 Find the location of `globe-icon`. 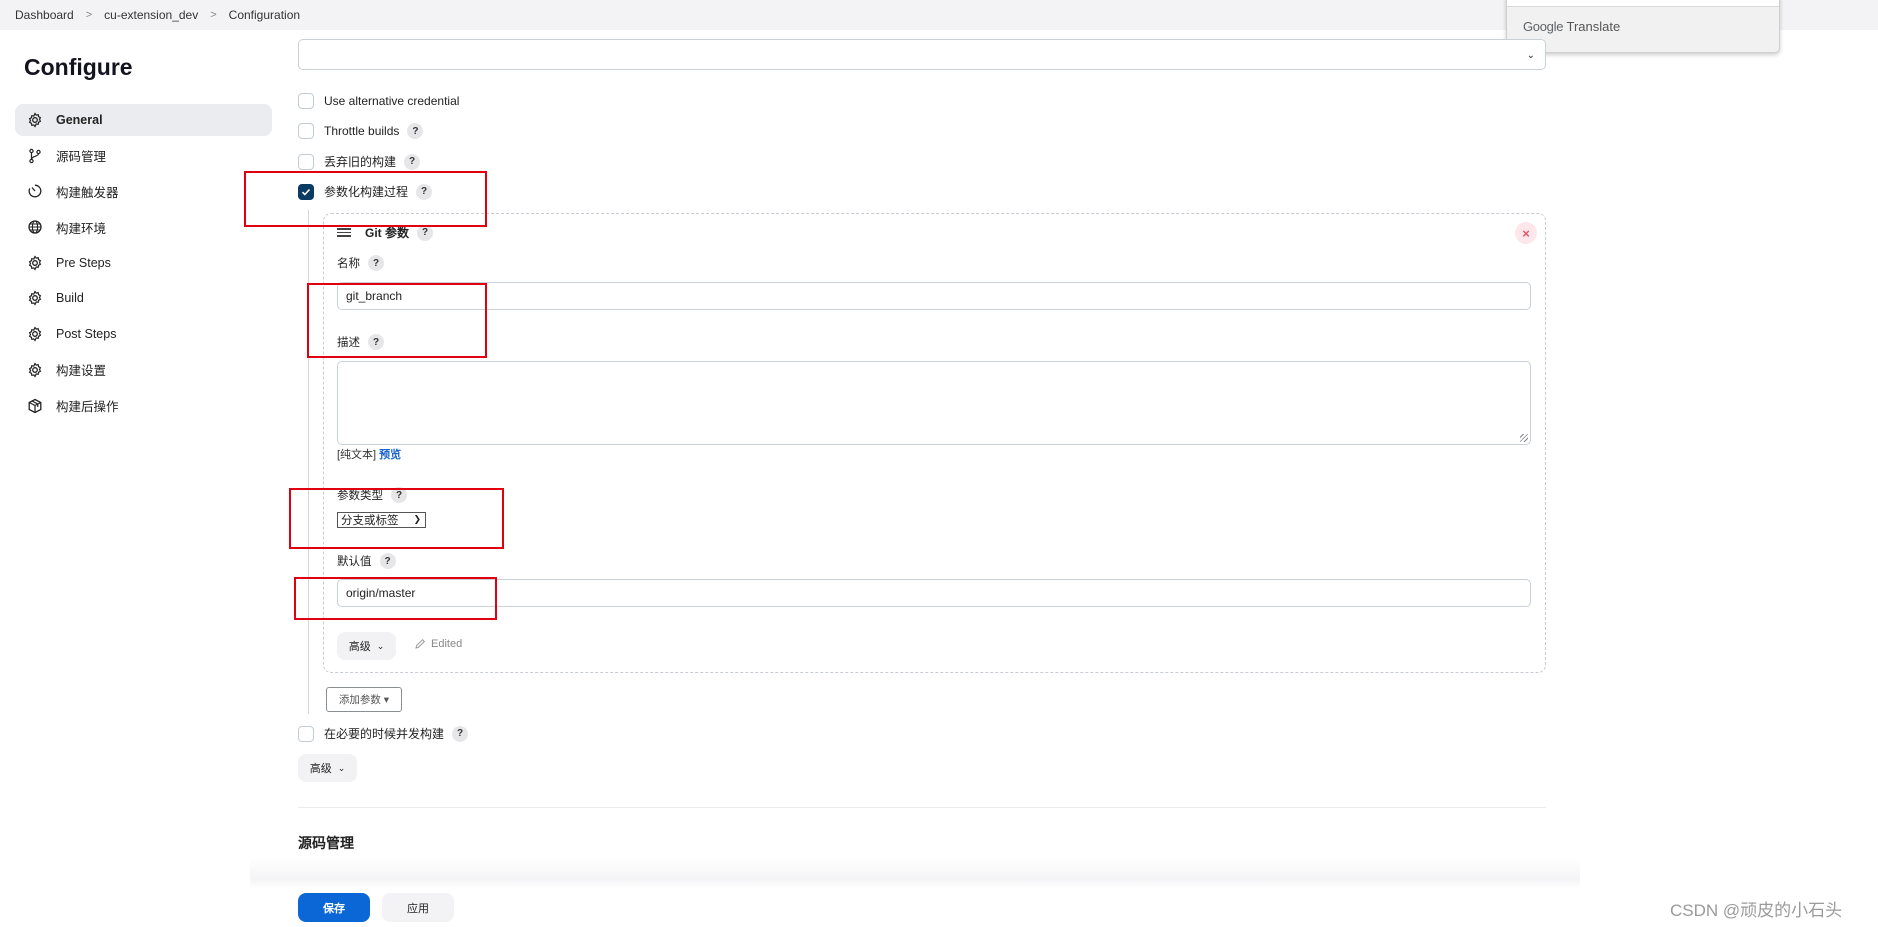

globe-icon is located at coordinates (35, 227).